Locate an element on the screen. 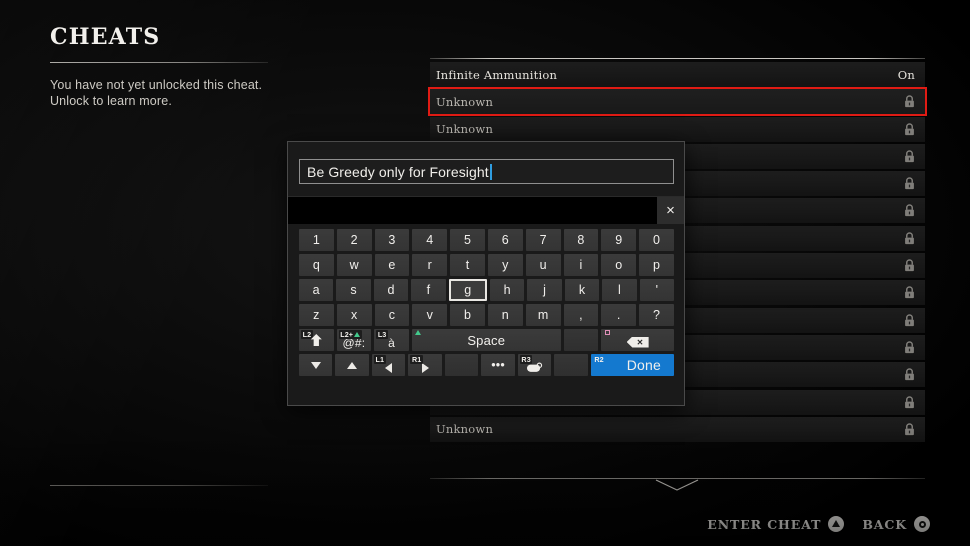 This screenshot has width=970, height=546. circle-button-icon is located at coordinates (922, 524).